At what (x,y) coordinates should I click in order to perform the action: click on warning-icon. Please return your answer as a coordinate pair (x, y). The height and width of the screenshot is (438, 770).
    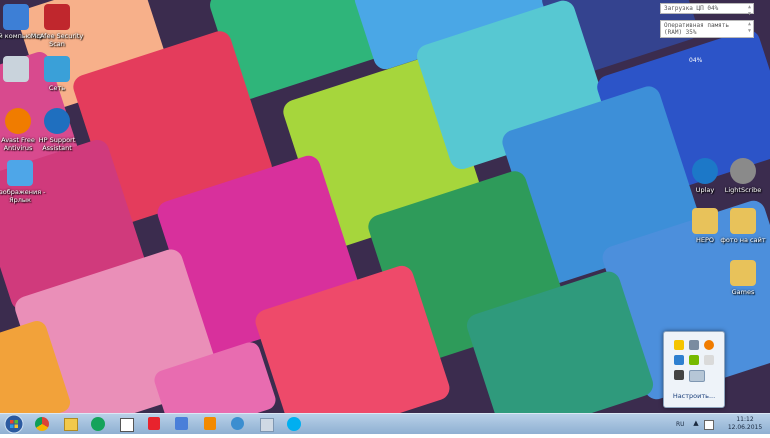
    Looking at the image, I should click on (679, 345).